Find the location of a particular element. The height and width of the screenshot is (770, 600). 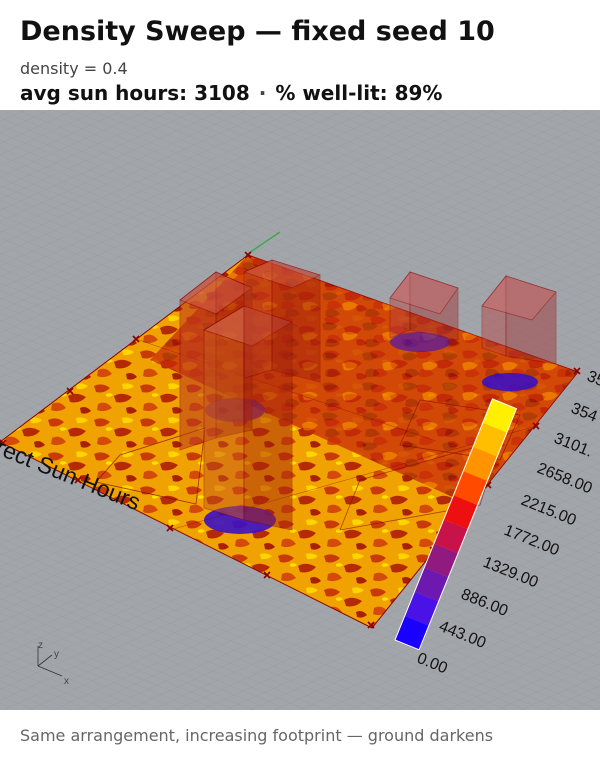

stats-line: avg sun hours: 3108 · % well-lit: 89% is located at coordinates (231, 93).